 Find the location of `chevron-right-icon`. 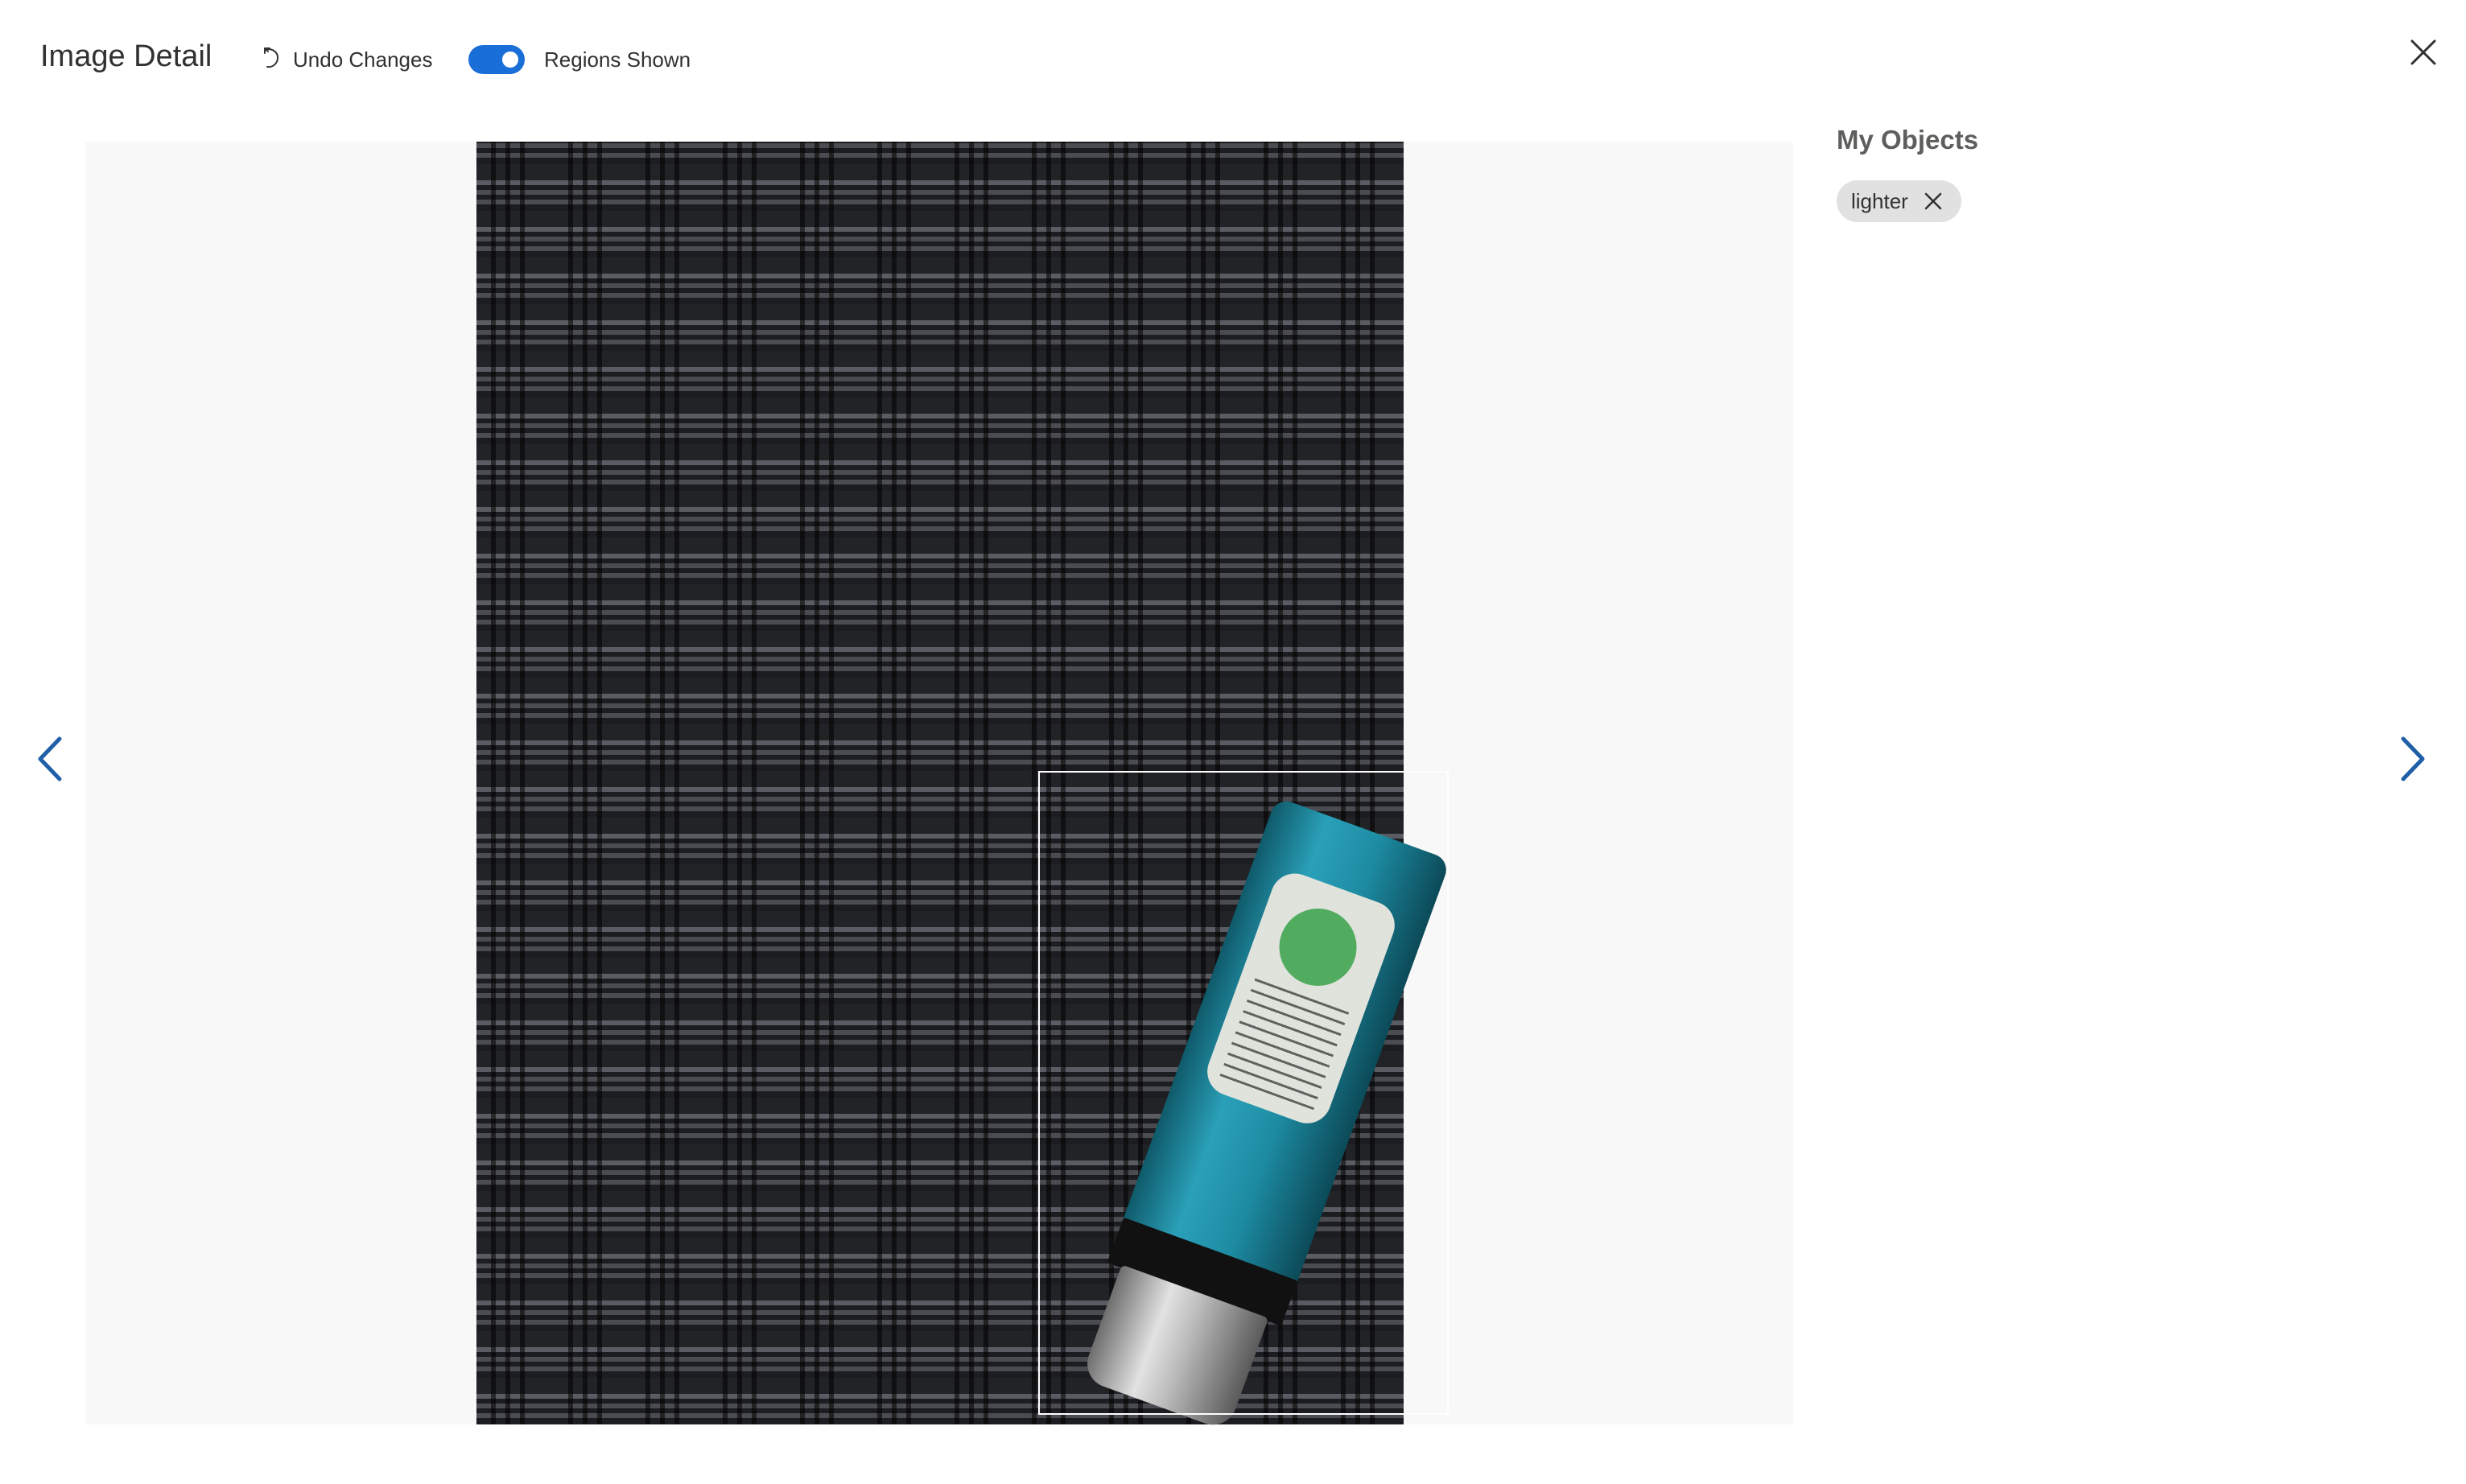

chevron-right-icon is located at coordinates (2413, 761).